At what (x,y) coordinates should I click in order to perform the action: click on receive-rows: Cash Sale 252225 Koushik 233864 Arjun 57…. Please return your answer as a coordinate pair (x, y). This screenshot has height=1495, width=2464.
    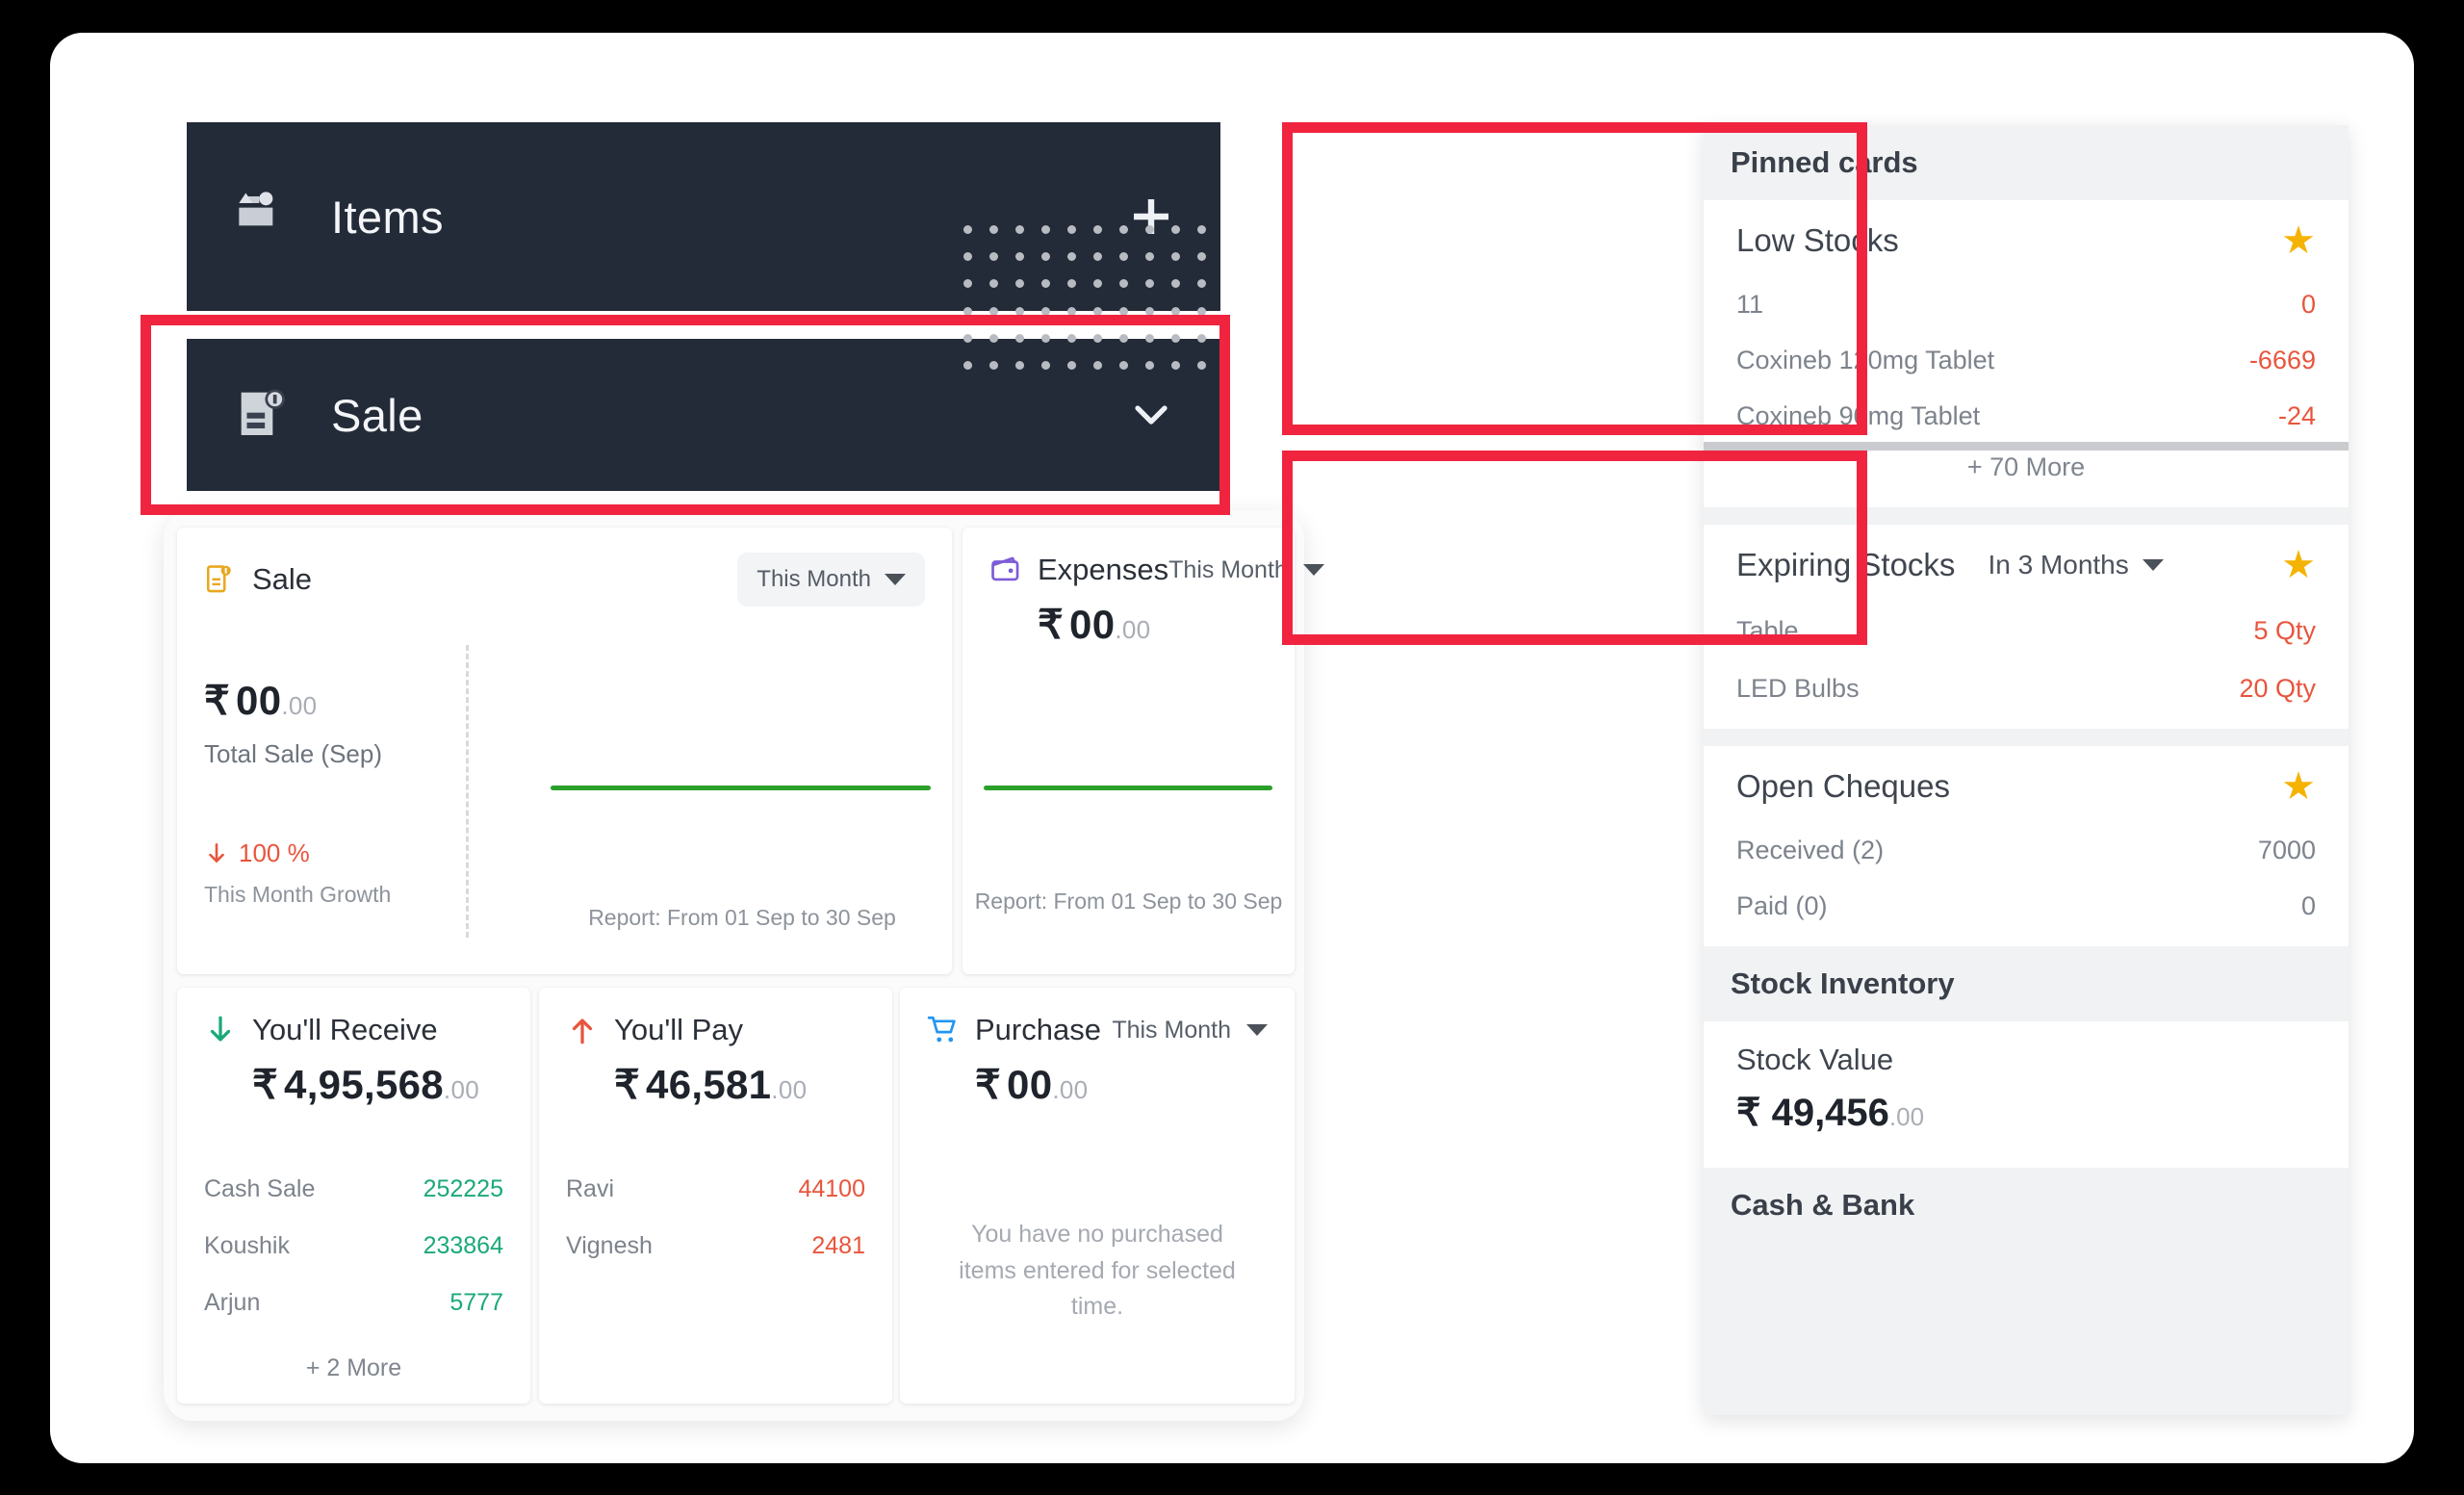
    Looking at the image, I should click on (353, 1246).